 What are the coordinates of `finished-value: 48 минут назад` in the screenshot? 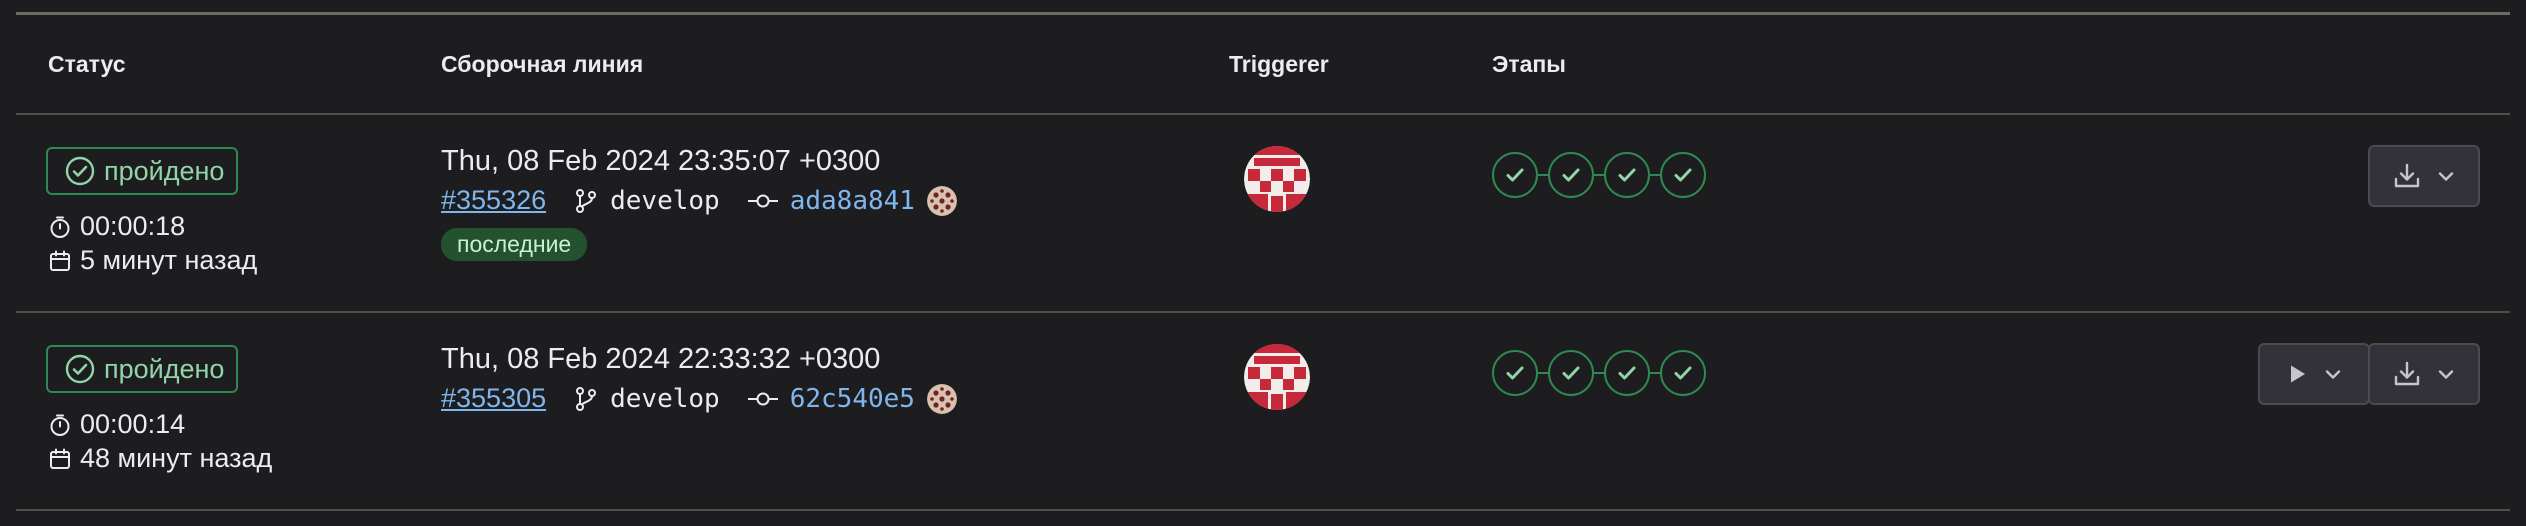 It's located at (176, 458).